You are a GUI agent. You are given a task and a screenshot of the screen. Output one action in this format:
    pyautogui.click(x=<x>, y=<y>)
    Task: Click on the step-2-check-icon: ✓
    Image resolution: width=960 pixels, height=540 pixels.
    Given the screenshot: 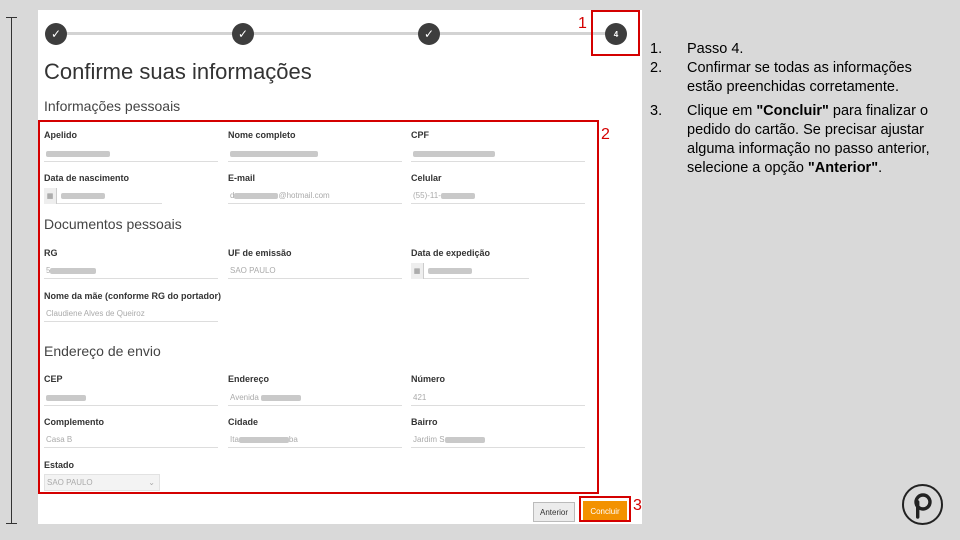 What is the action you would take?
    pyautogui.click(x=243, y=34)
    